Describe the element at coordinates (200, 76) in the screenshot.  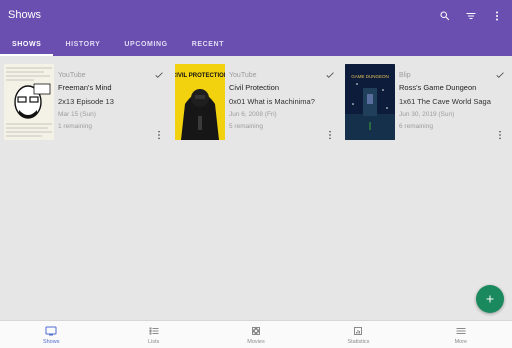
I see `svg-text: CIVIL PROTECTION` at that location.